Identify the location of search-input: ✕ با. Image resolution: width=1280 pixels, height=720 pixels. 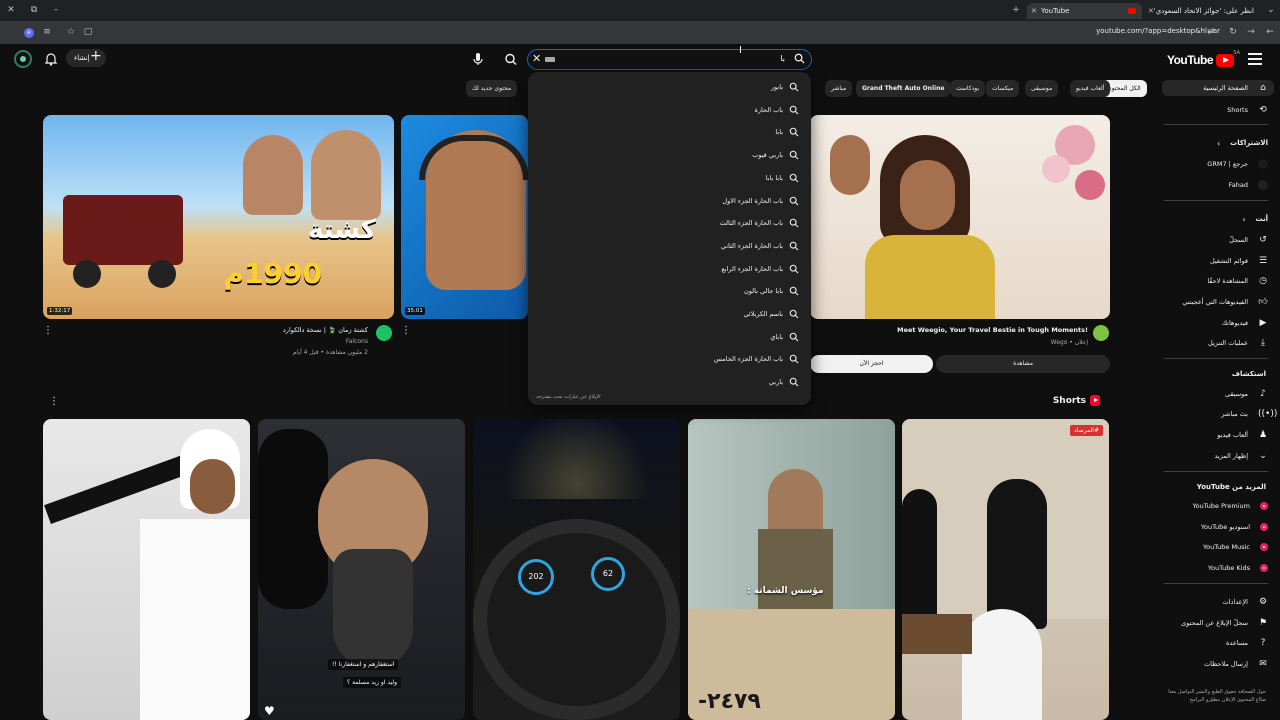
(669, 59).